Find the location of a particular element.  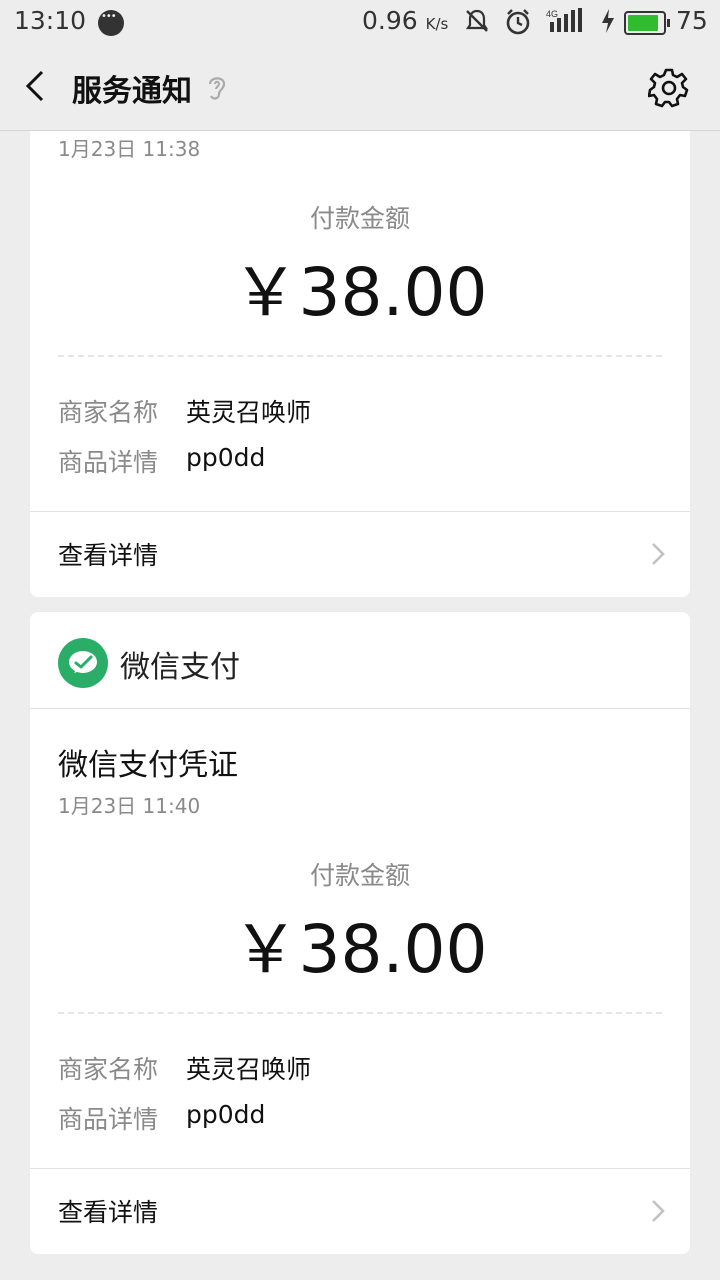

navigation-bar: 服务通知 is located at coordinates (360, 87).